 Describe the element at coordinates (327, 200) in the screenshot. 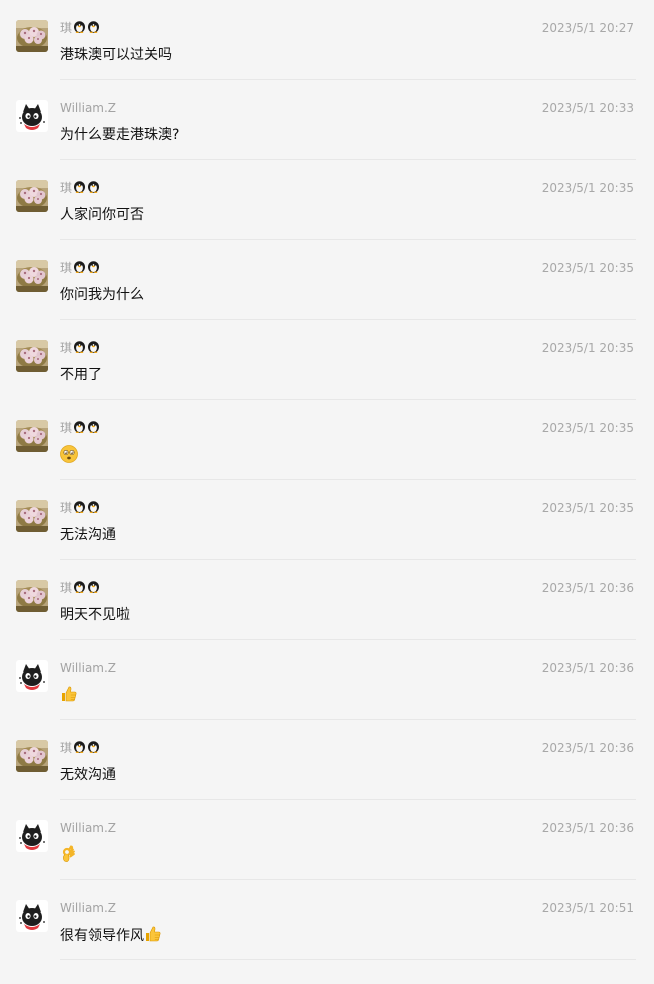

I see `message-item: 琪 2023/5/1 20:35 人家问你可否` at that location.